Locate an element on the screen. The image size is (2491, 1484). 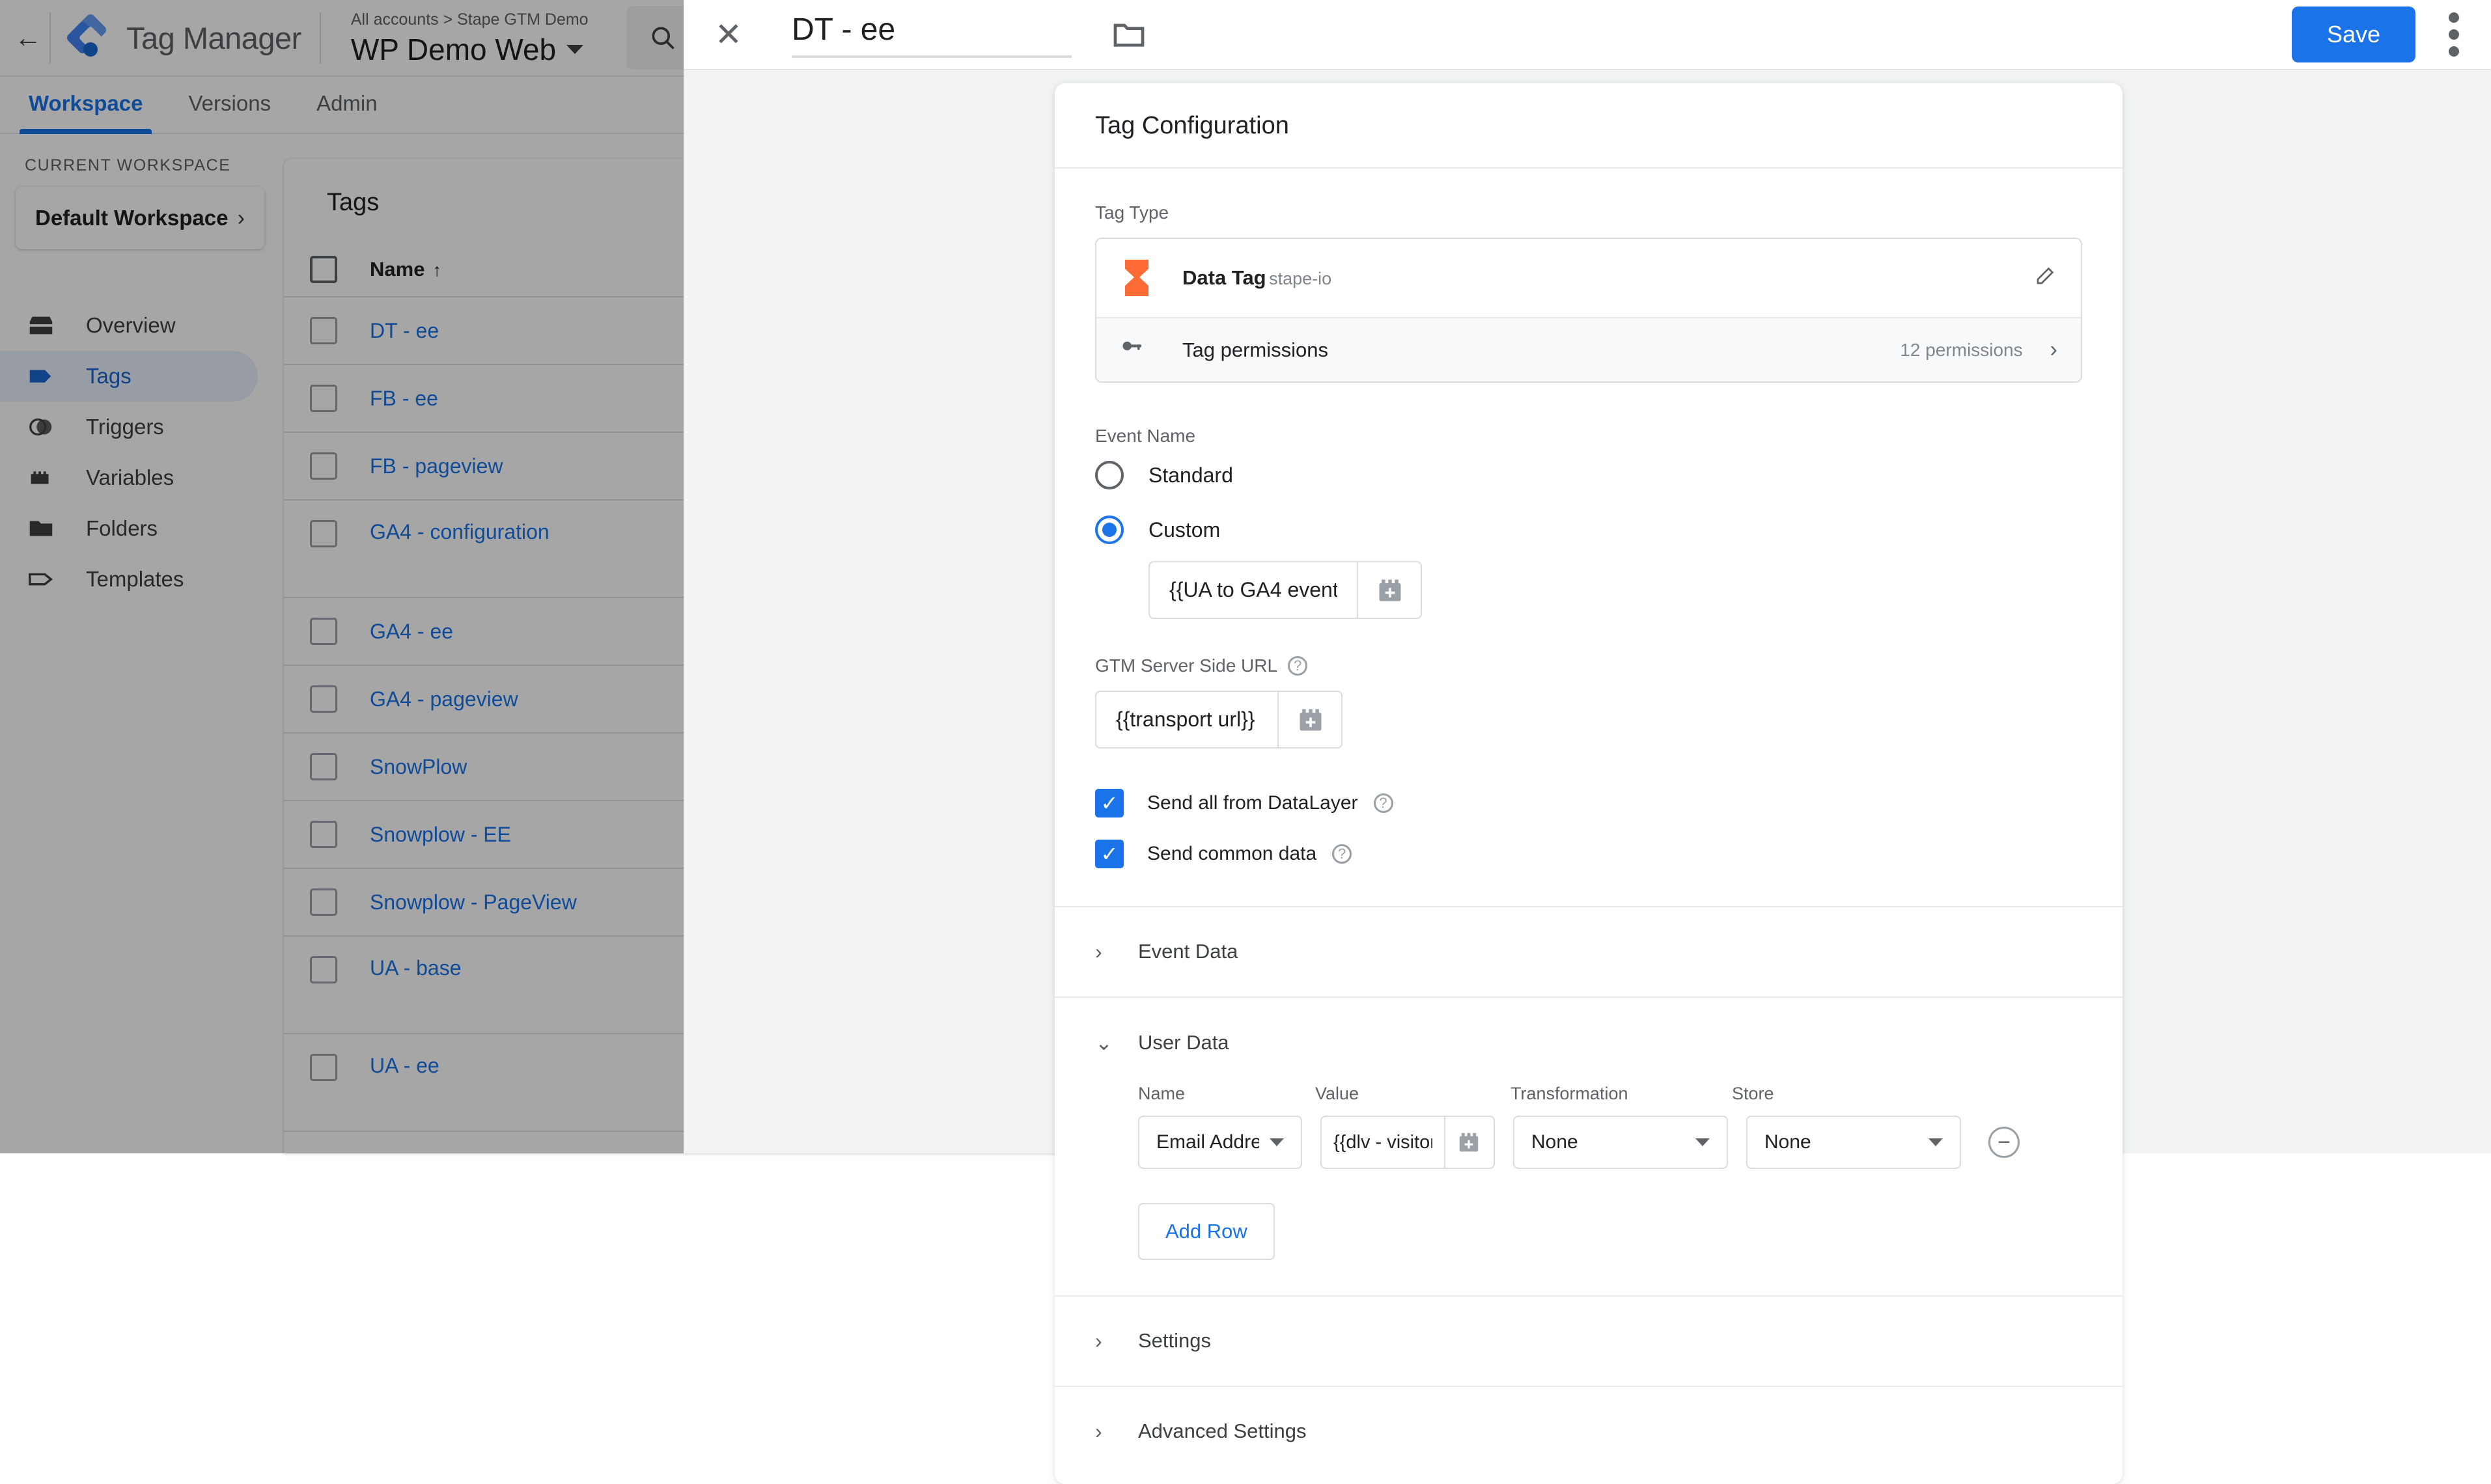
tag-link: UA - ee is located at coordinates (404, 1065).